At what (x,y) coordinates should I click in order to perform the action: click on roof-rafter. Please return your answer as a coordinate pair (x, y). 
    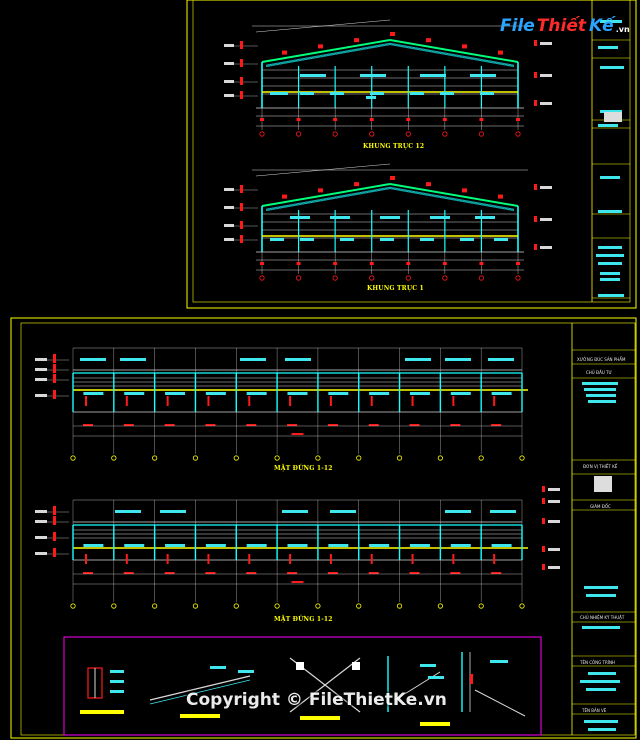
    Looking at the image, I should click on (326, 195).